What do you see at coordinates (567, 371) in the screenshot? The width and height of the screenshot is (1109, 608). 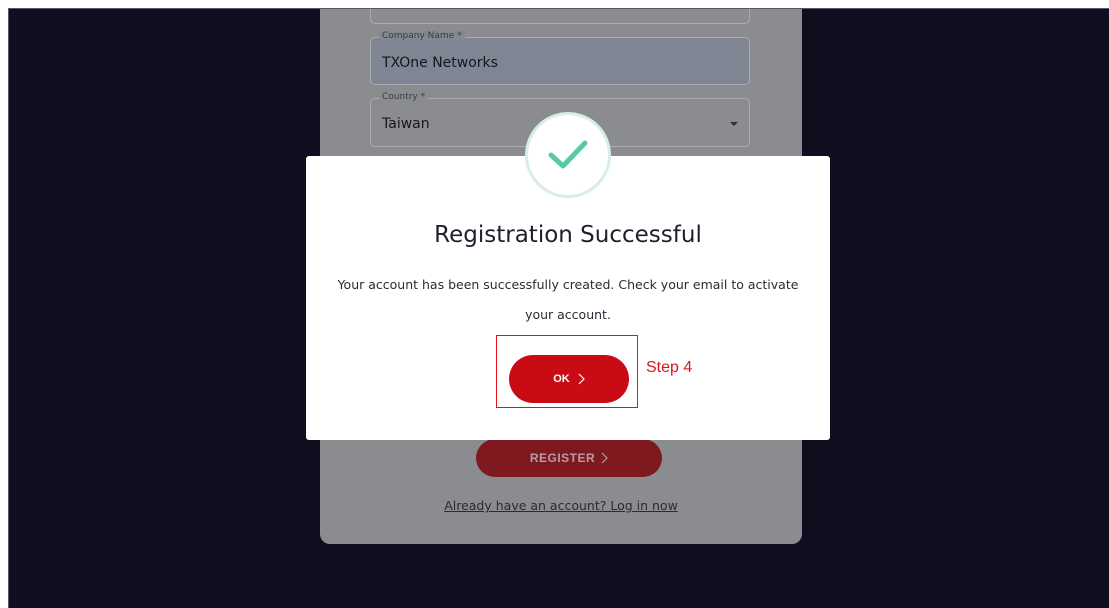 I see `step-highlight-box` at bounding box center [567, 371].